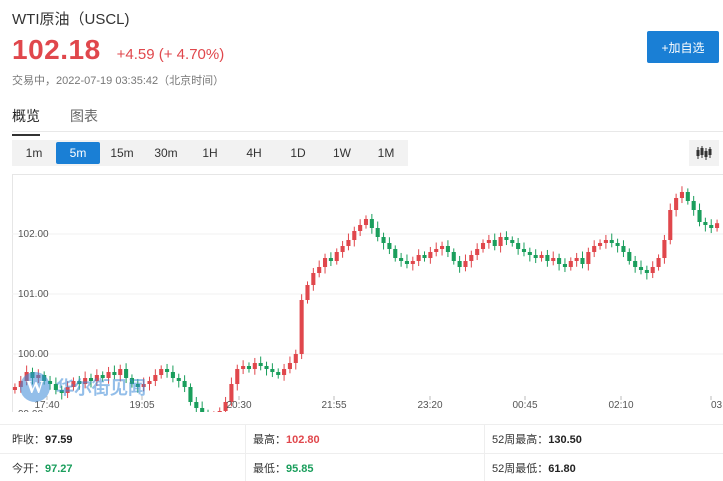  Describe the element at coordinates (520, 469) in the screenshot. I see `stat-label: 52周最低：` at that location.